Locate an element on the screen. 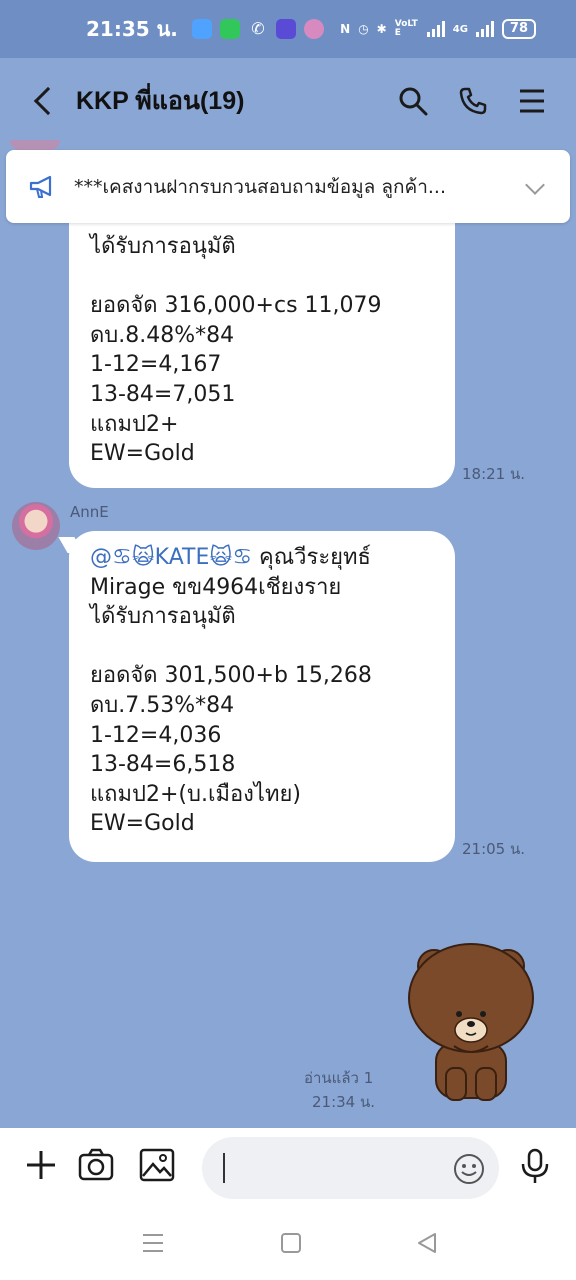 The width and height of the screenshot is (576, 1280). text-cursor is located at coordinates (224, 1168).